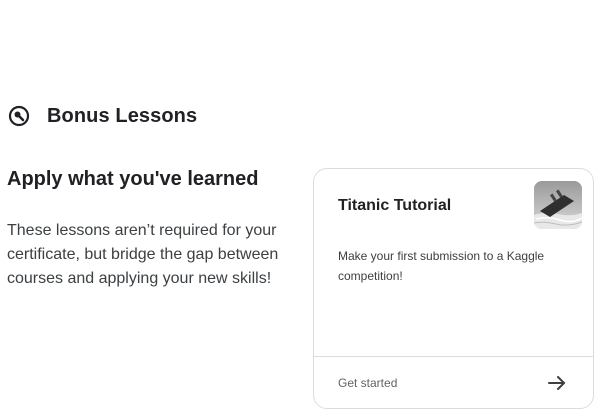  I want to click on titanic-ship-thumbnail, so click(558, 205).